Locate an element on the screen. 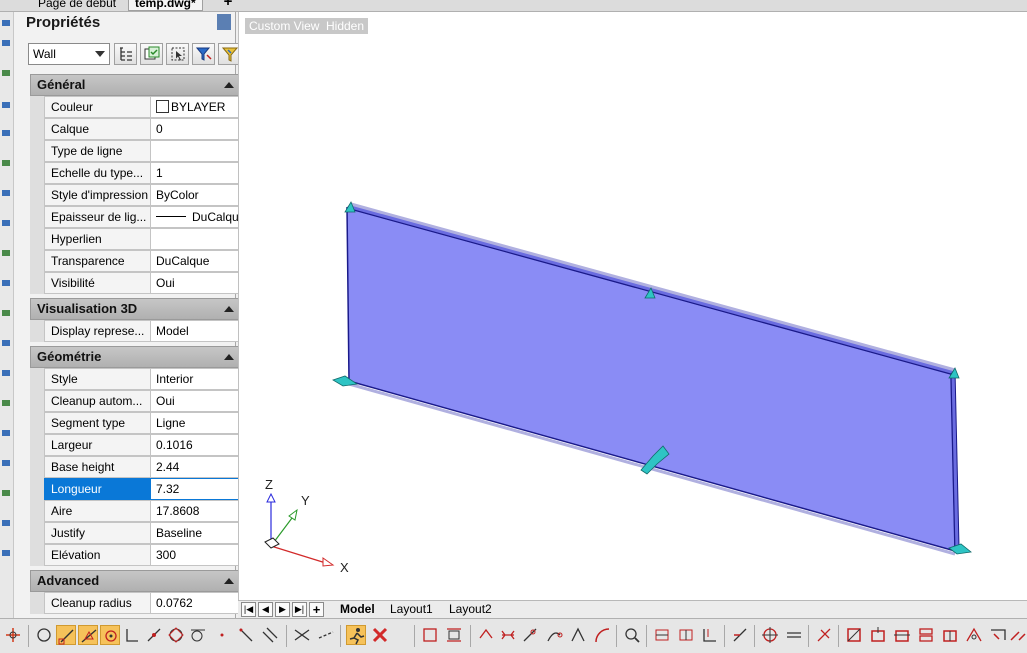 This screenshot has height=653, width=1027. measure-icon is located at coordinates (1017, 635).